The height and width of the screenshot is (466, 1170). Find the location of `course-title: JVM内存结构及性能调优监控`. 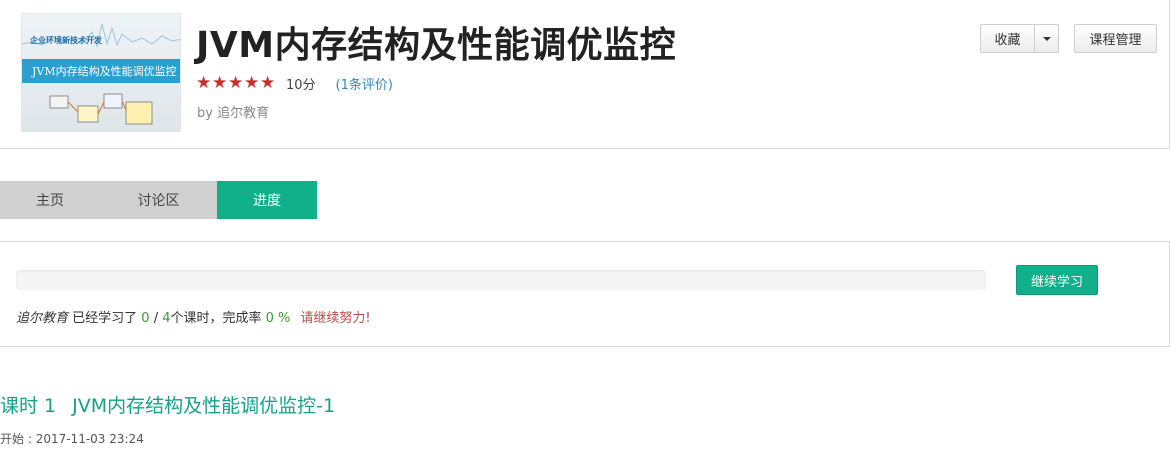

course-title: JVM内存结构及性能调优监控 is located at coordinates (436, 45).